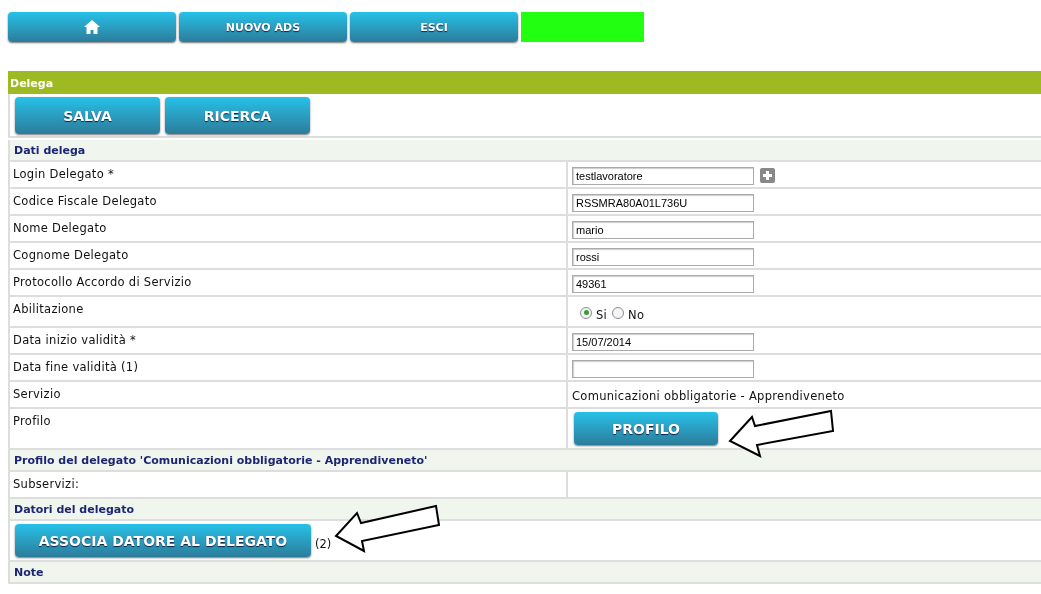 The height and width of the screenshot is (594, 1041). I want to click on plus-icon, so click(767, 175).